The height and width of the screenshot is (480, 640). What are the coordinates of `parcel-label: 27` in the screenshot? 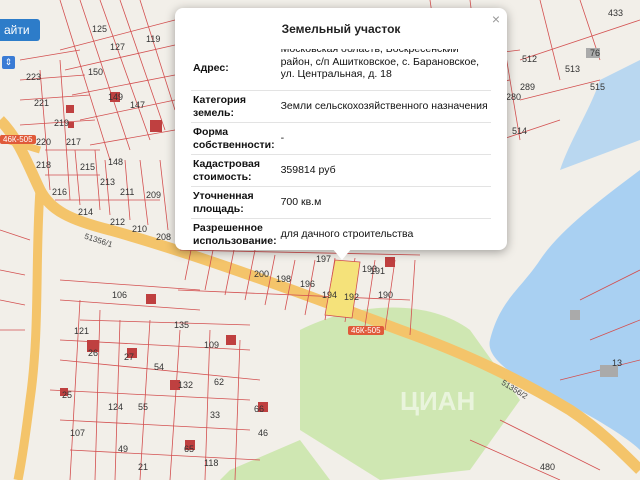 It's located at (129, 357).